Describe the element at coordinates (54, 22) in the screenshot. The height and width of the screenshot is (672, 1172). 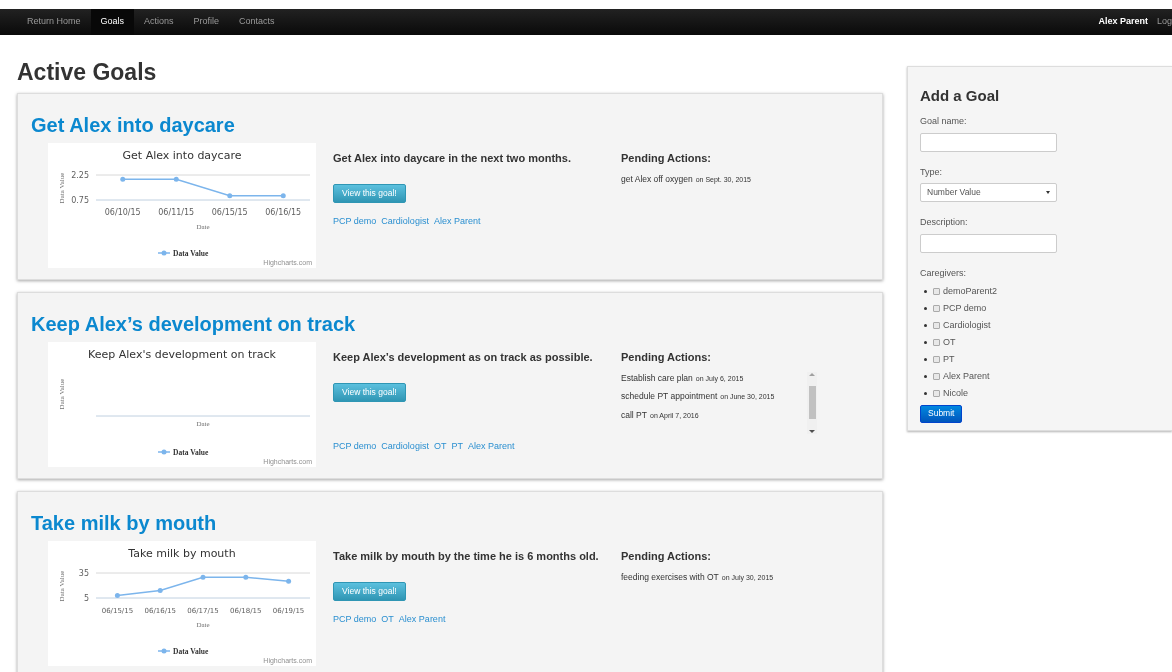
I see `nav-link: Return Home` at that location.